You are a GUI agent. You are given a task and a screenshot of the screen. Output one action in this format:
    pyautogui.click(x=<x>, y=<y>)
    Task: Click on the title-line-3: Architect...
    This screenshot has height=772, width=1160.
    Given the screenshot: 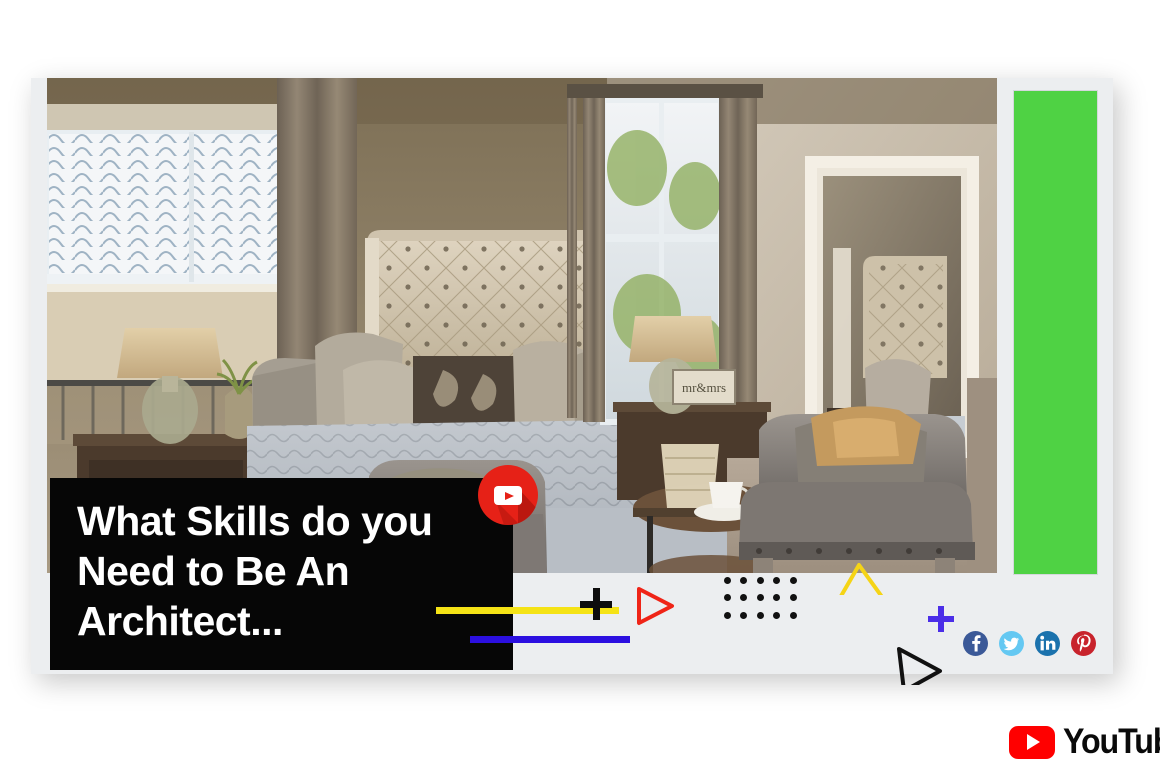 What is the action you would take?
    pyautogui.click(x=180, y=621)
    